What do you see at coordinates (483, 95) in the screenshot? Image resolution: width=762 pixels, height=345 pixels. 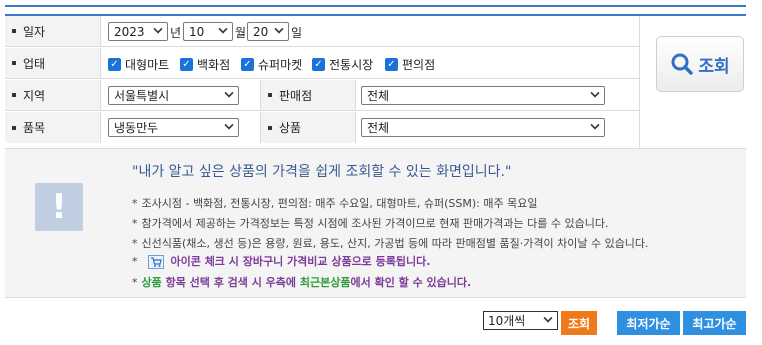 I see `store-select: 전체` at bounding box center [483, 95].